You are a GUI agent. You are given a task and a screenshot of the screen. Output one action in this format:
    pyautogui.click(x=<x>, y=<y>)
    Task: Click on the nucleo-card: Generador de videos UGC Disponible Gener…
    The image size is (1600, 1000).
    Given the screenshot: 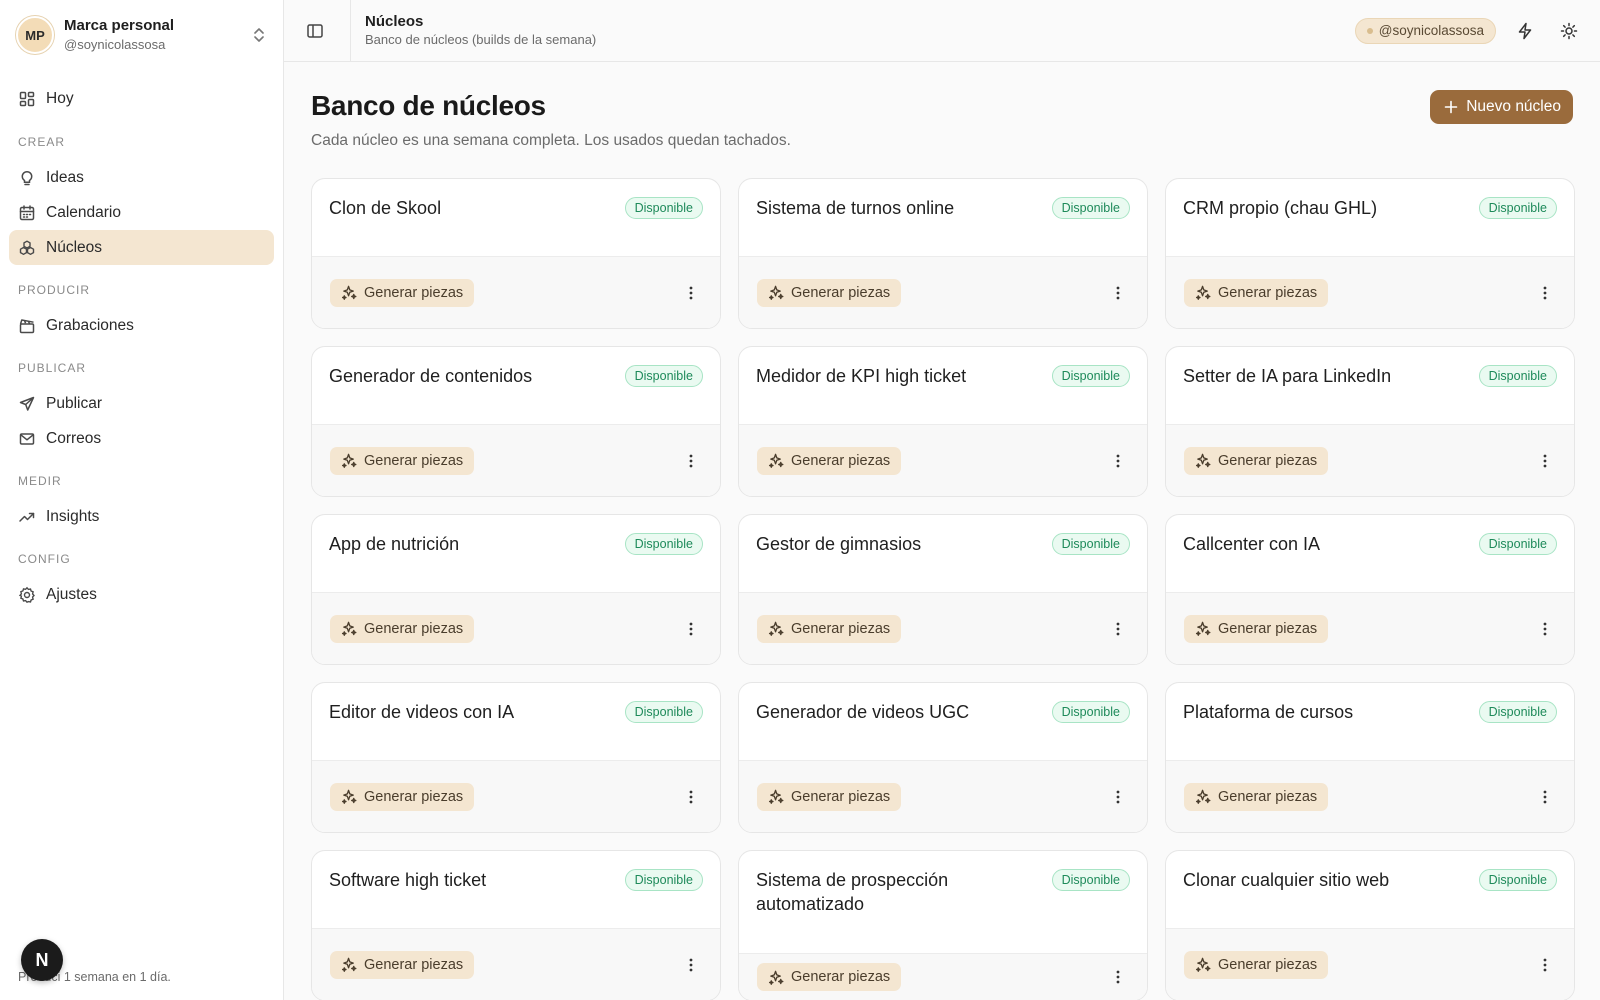 What is the action you would take?
    pyautogui.click(x=943, y=757)
    